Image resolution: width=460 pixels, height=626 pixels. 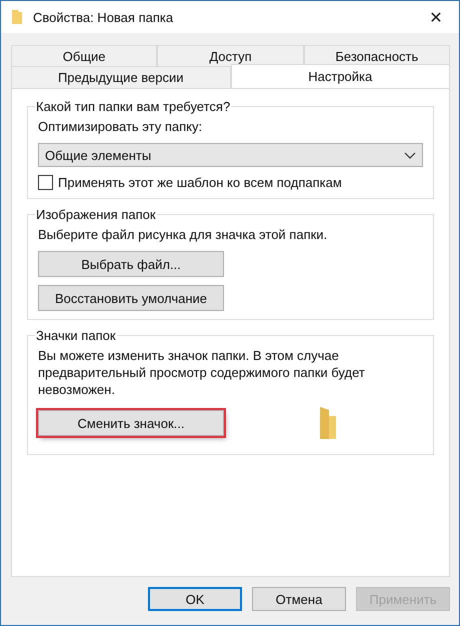 What do you see at coordinates (131, 298) in the screenshot?
I see `action-button: Восстановить умолчание` at bounding box center [131, 298].